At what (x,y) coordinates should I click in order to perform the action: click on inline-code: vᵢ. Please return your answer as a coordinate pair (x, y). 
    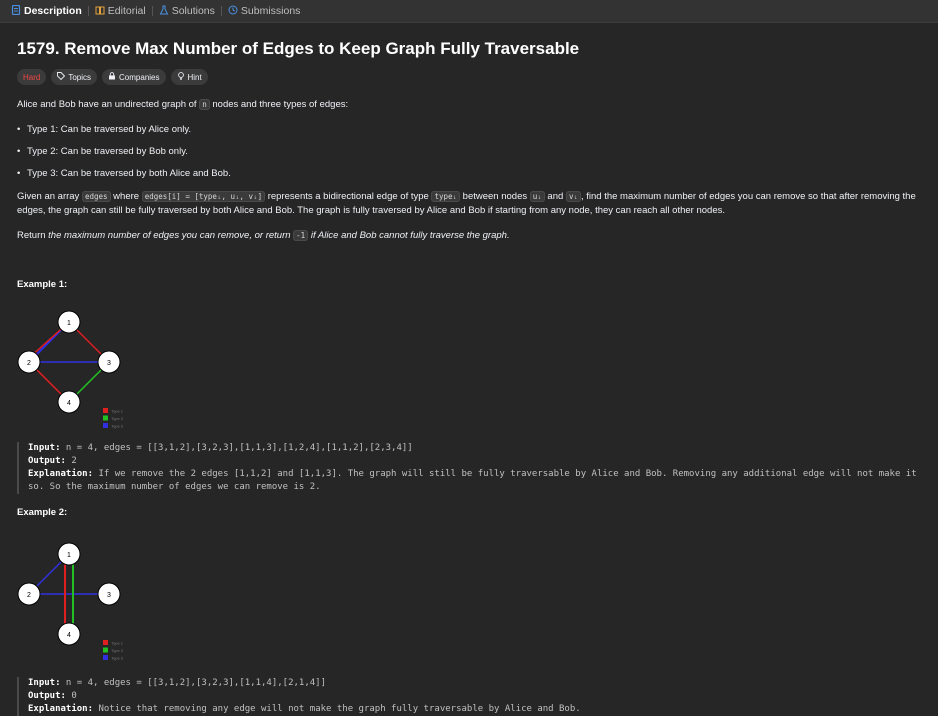
    Looking at the image, I should click on (573, 196).